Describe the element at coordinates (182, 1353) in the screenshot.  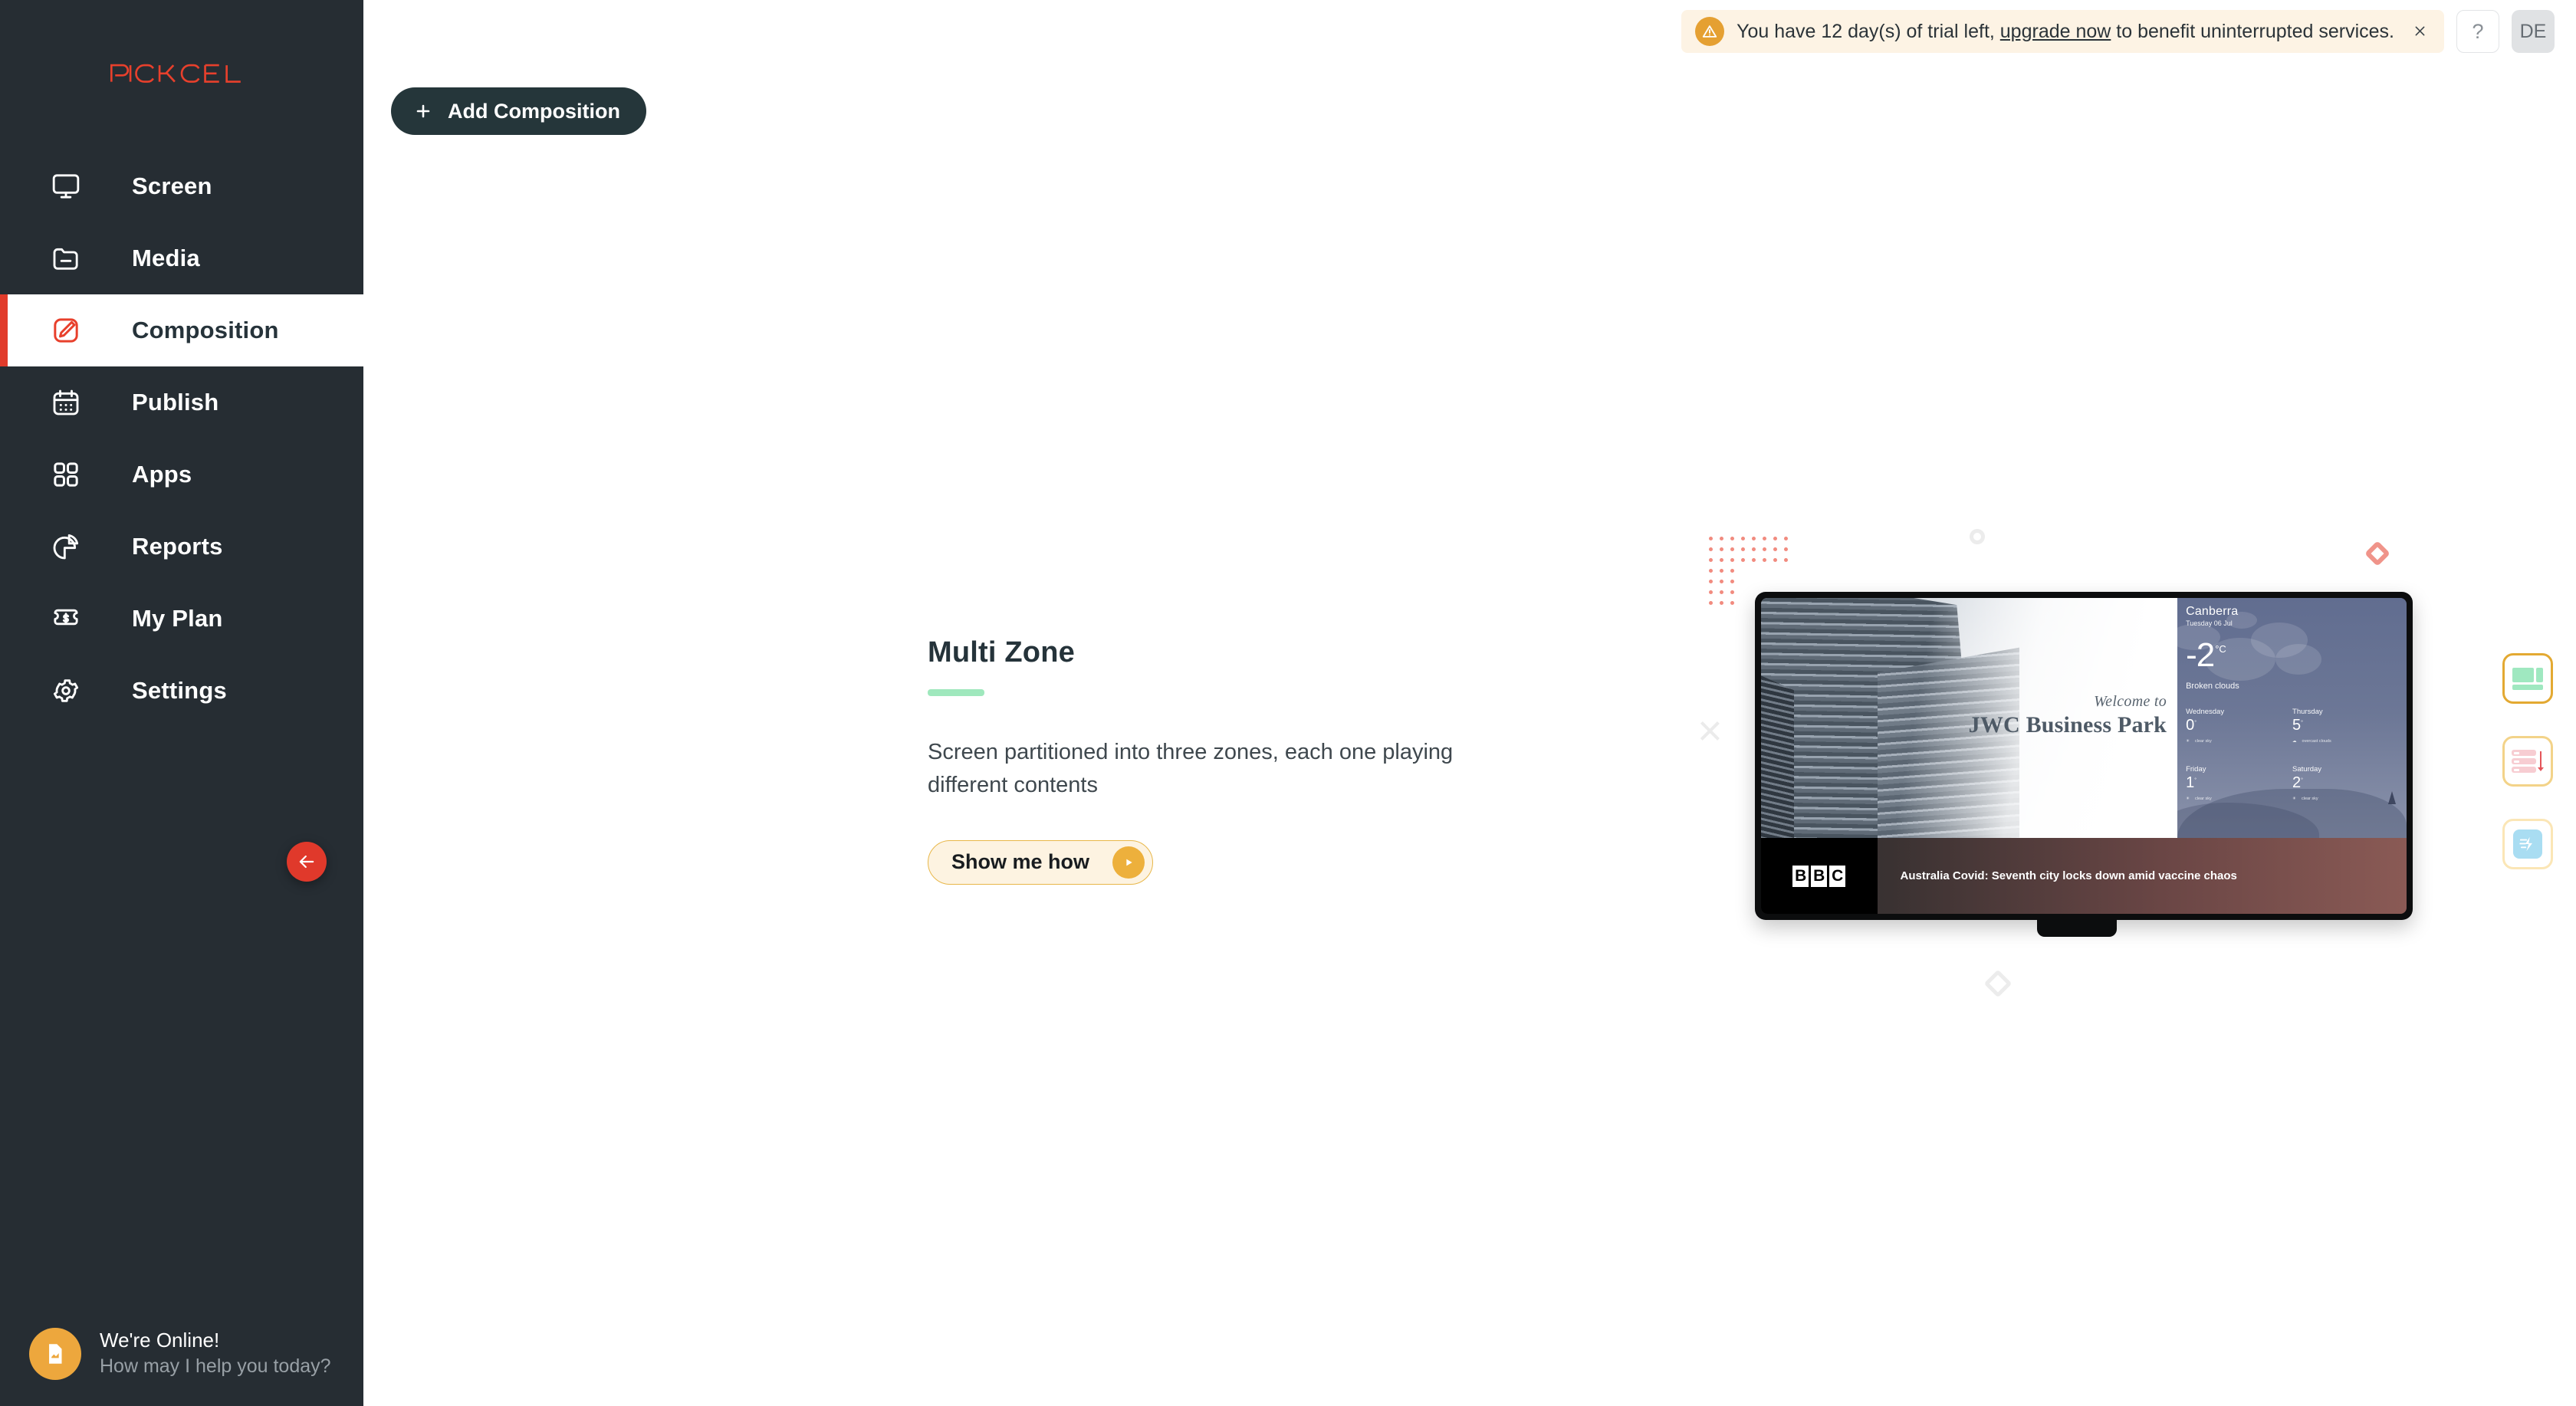
I see `chat-widget: We're Online! How may I help you today?` at that location.